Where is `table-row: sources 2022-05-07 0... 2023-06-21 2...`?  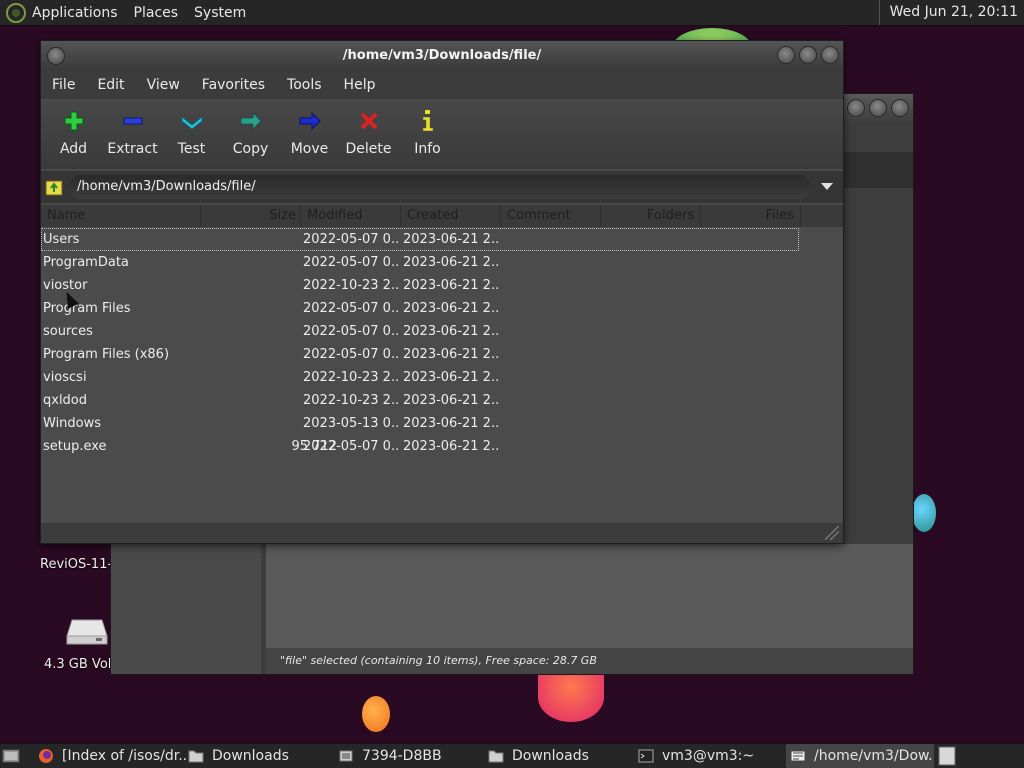
table-row: sources 2022-05-07 0... 2023-06-21 2... is located at coordinates (442, 331).